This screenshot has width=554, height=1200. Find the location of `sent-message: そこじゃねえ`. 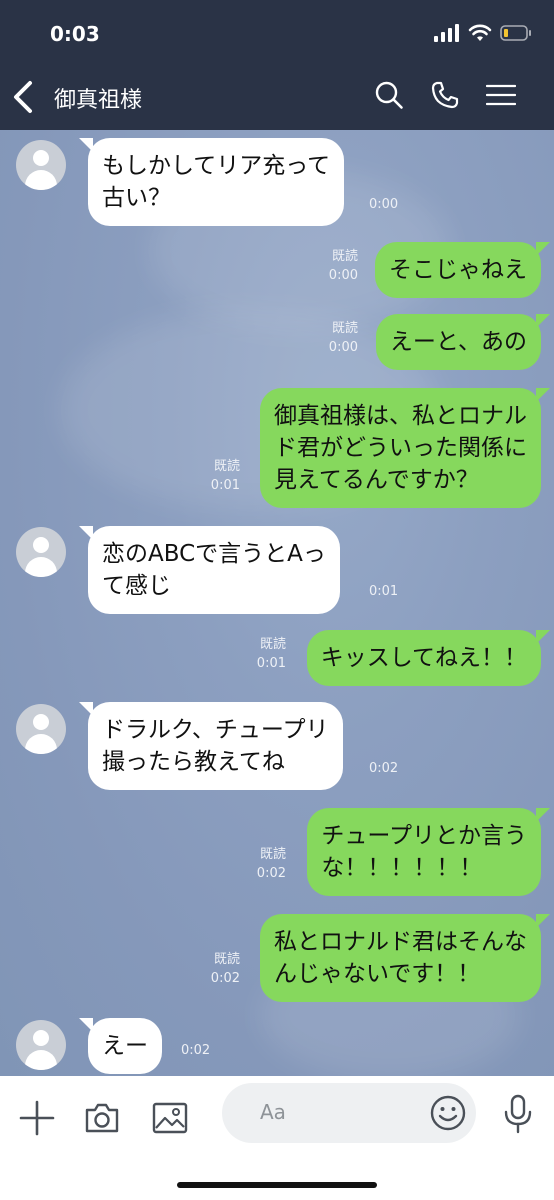

sent-message: そこじゃねえ is located at coordinates (462, 270).